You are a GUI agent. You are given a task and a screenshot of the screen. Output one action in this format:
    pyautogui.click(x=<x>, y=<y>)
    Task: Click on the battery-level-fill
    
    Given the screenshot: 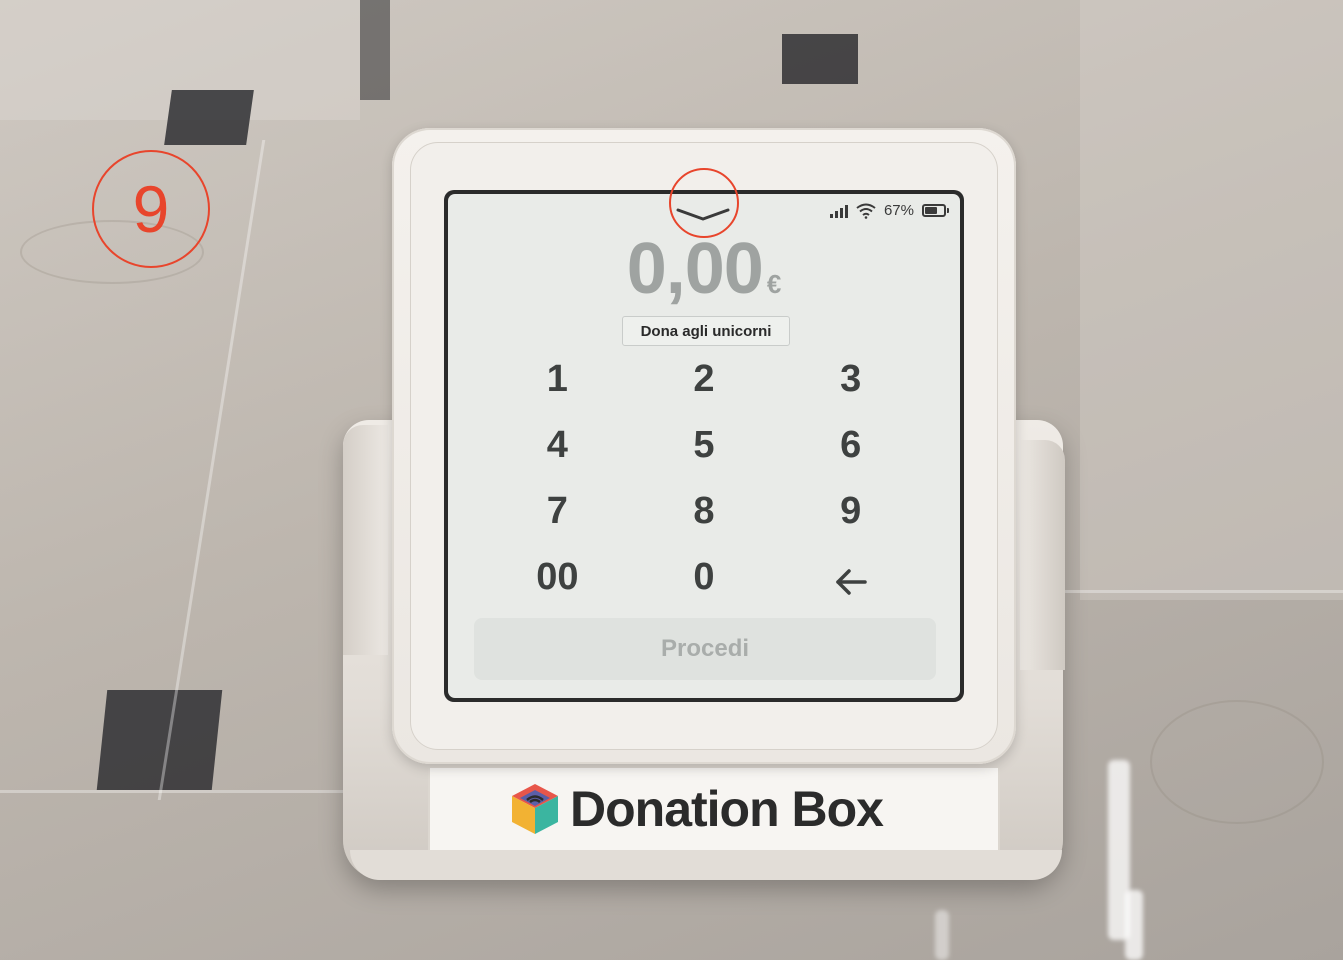 What is the action you would take?
    pyautogui.click(x=931, y=210)
    